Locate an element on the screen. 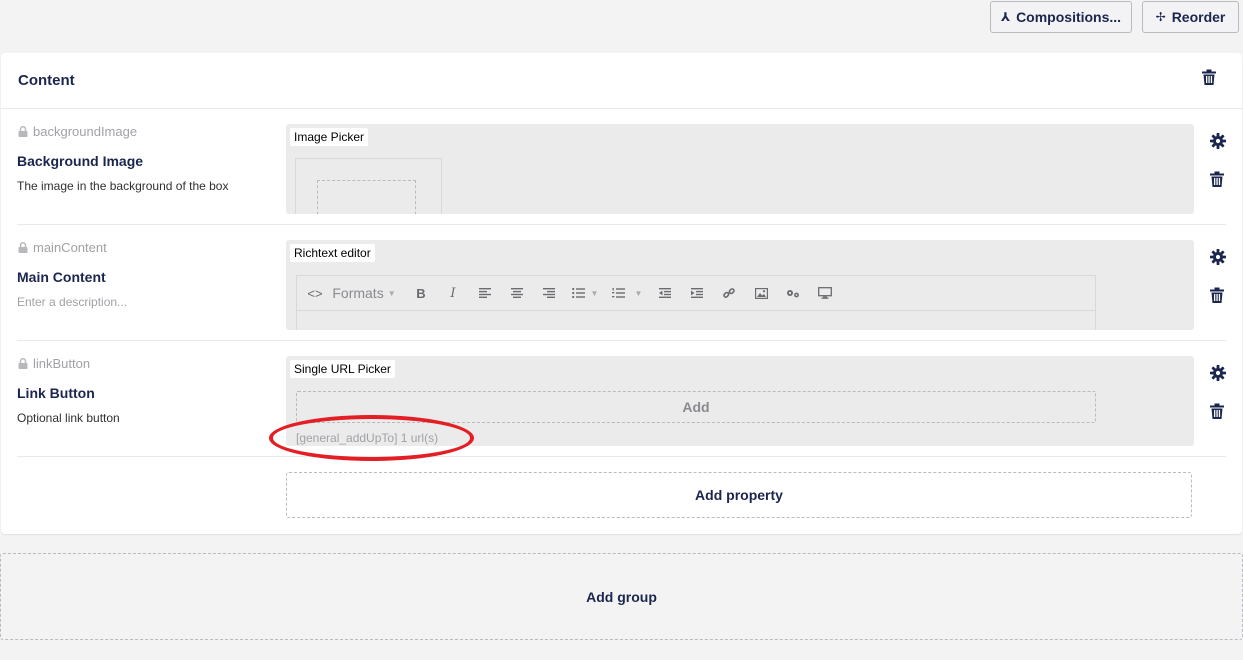 This screenshot has height=660, width=1243. image-picker-preview is located at coordinates (368, 186).